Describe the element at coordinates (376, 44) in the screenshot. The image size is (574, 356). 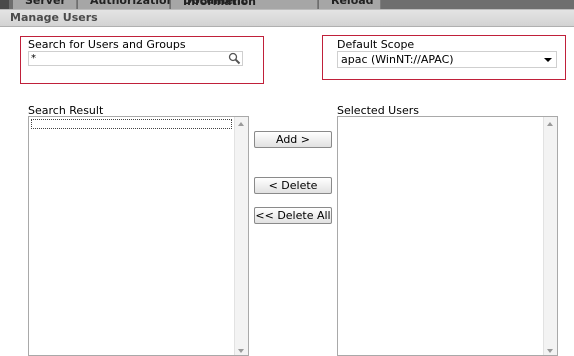
I see `scope-label: Default Scope` at that location.